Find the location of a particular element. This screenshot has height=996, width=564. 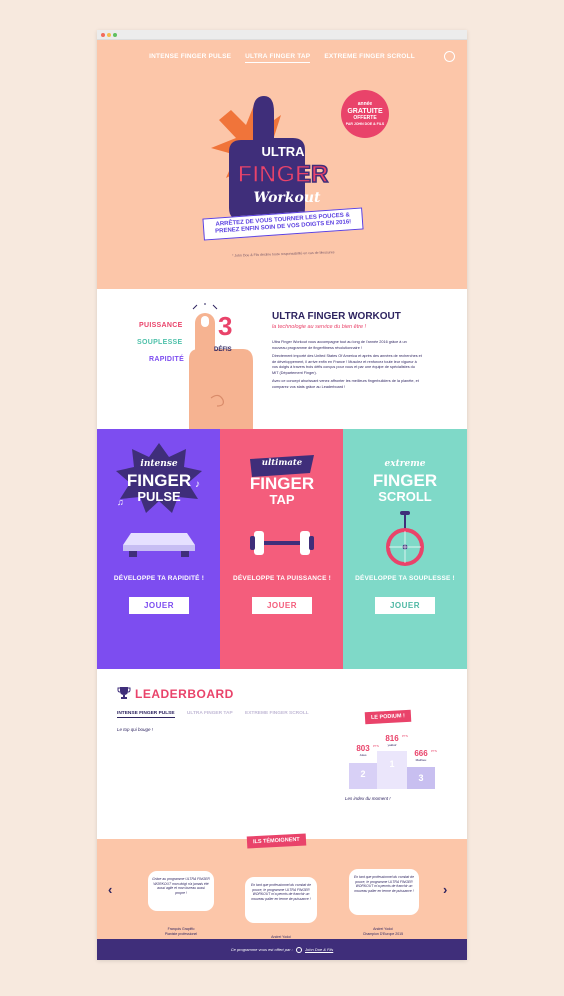

maximize-dot is located at coordinates (115, 35).